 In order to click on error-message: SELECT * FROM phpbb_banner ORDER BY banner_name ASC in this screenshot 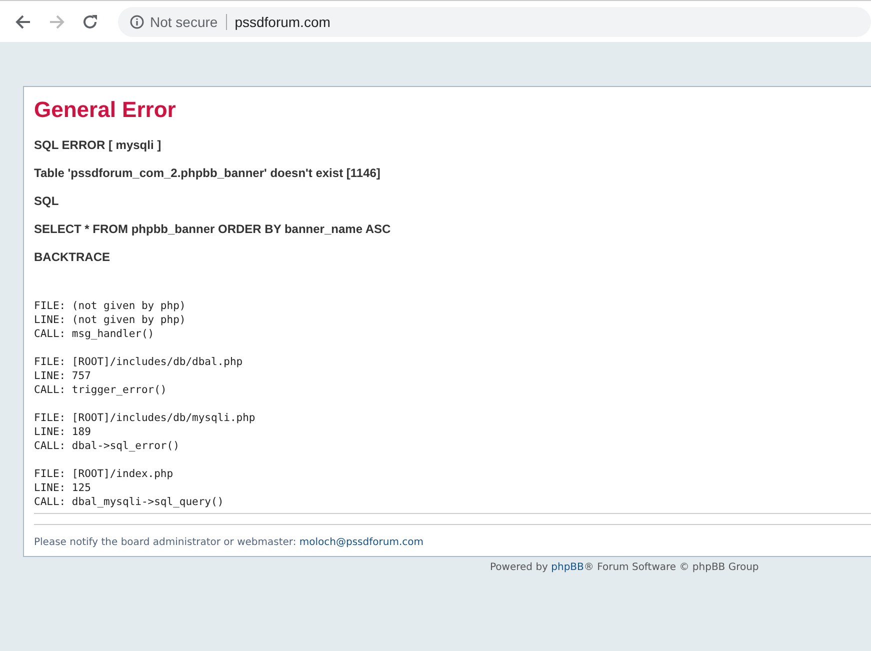, I will do `click(213, 229)`.